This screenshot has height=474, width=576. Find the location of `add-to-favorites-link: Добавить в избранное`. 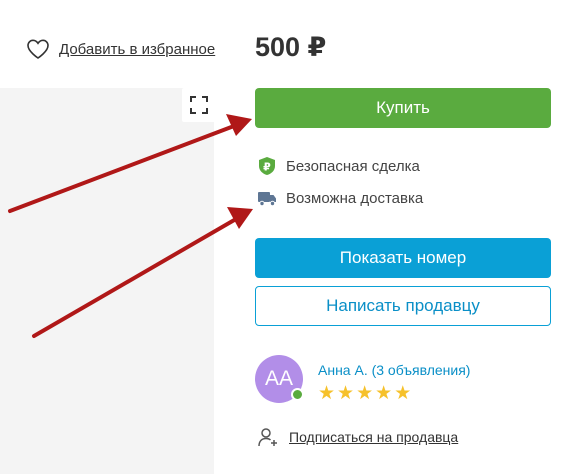

add-to-favorites-link: Добавить в избранное is located at coordinates (120, 49).